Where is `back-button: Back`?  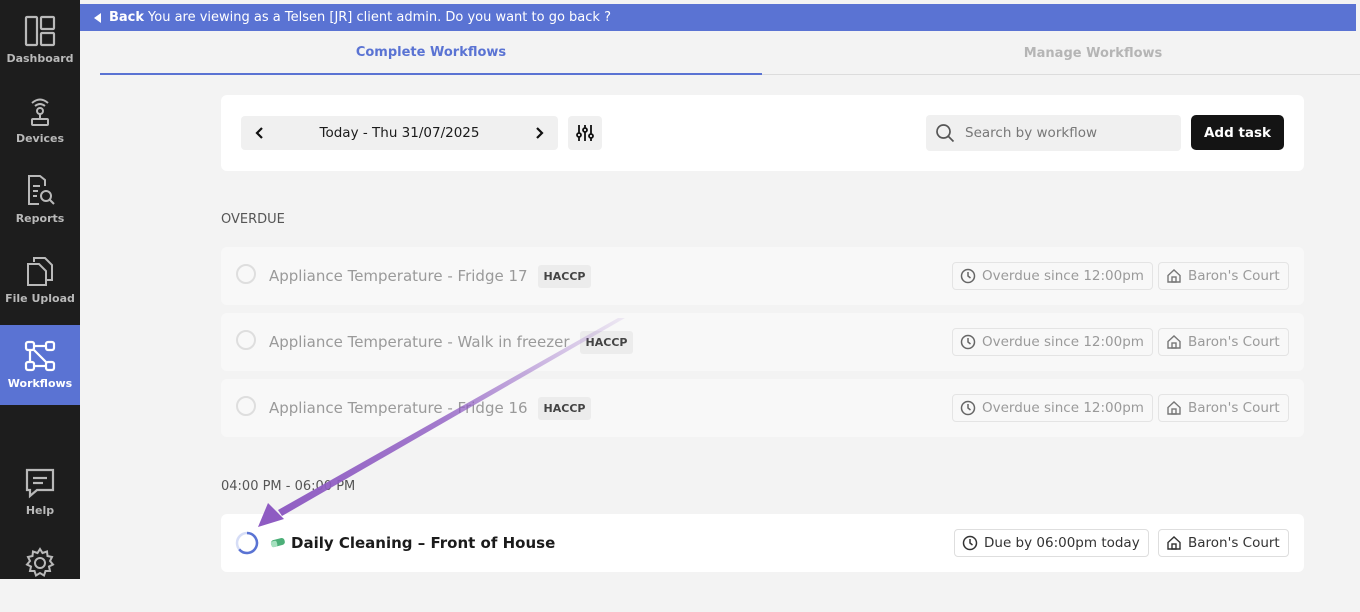
back-button: Back is located at coordinates (119, 17).